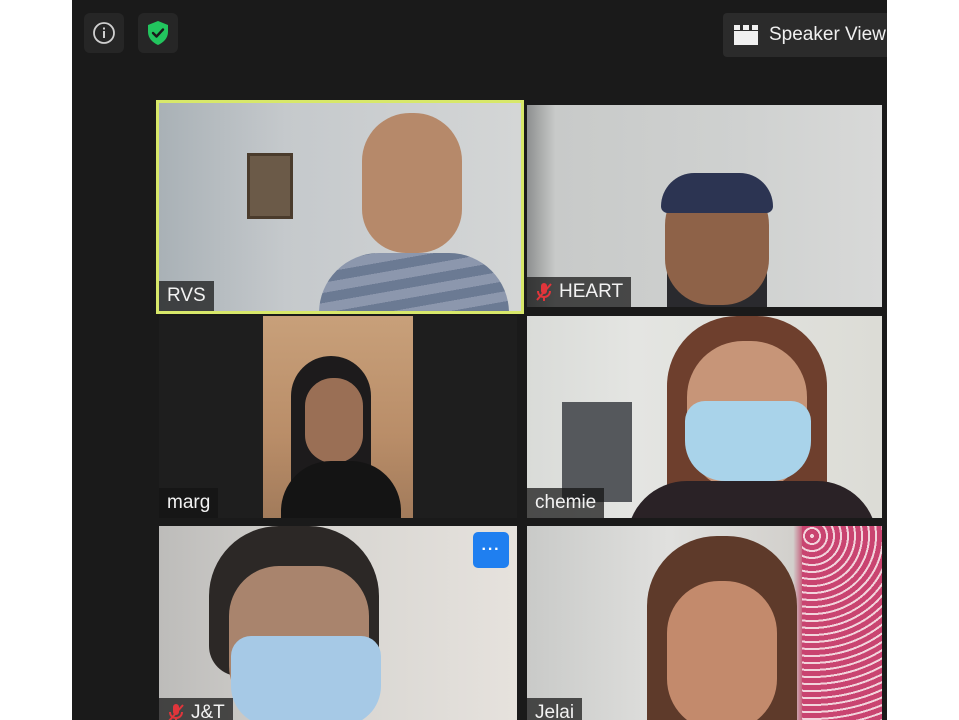  I want to click on info-icon, so click(104, 33).